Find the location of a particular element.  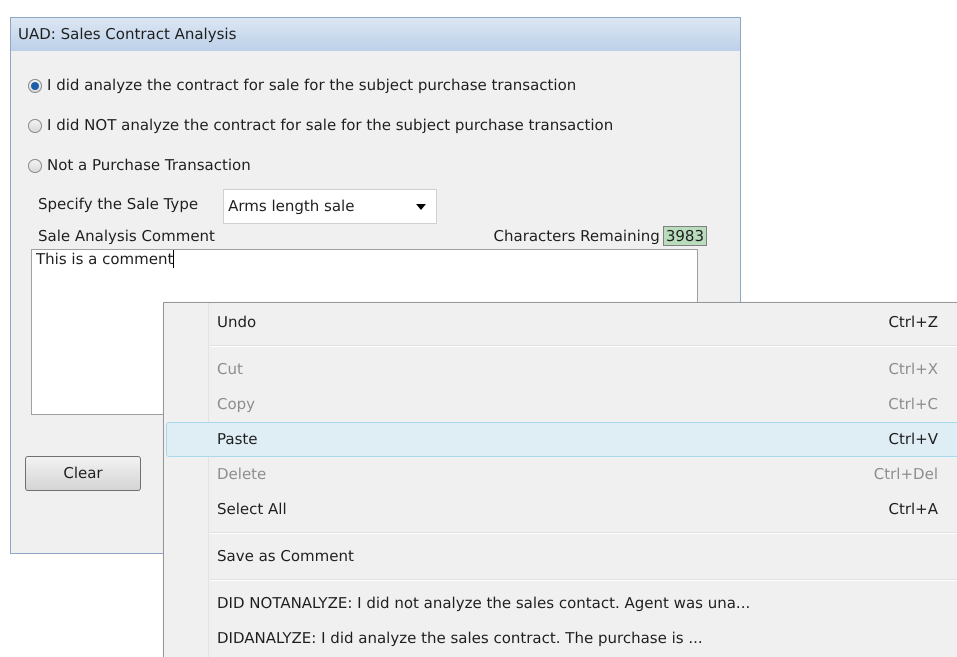

dropdown-caret-icon is located at coordinates (421, 207).